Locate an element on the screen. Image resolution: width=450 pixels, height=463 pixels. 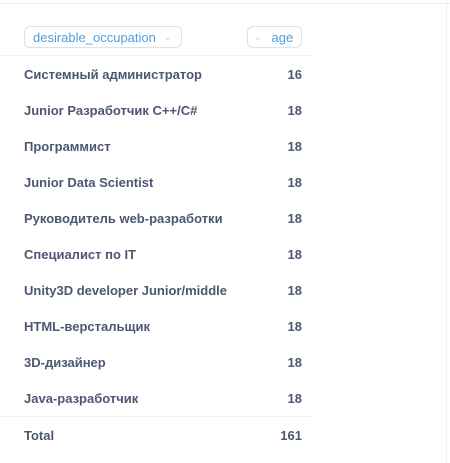
column-header-occupation: desirable_occupation ⌄ is located at coordinates (103, 37).